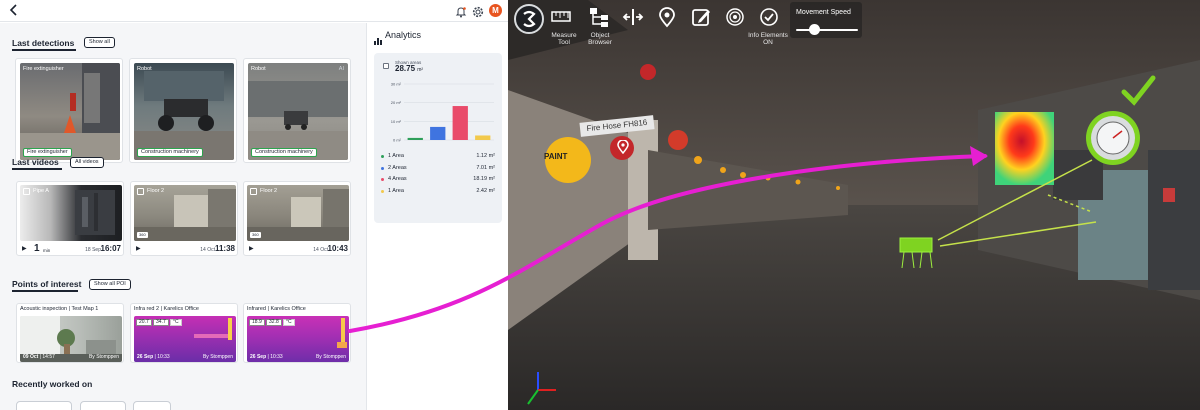 The height and width of the screenshot is (410, 1200). What do you see at coordinates (161, 322) in the screenshot?
I see `temp-high-label: 34.7` at bounding box center [161, 322].